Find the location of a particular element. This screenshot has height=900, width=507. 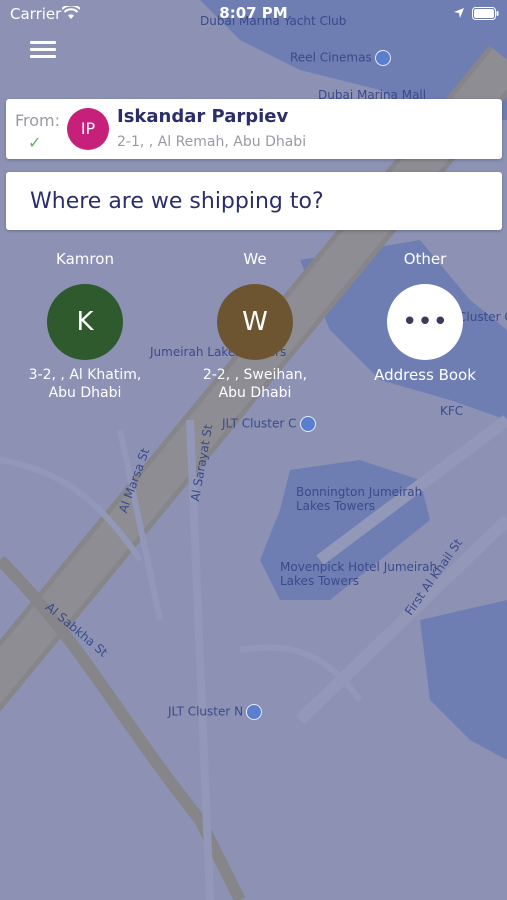

destination-card is located at coordinates (254, 201).